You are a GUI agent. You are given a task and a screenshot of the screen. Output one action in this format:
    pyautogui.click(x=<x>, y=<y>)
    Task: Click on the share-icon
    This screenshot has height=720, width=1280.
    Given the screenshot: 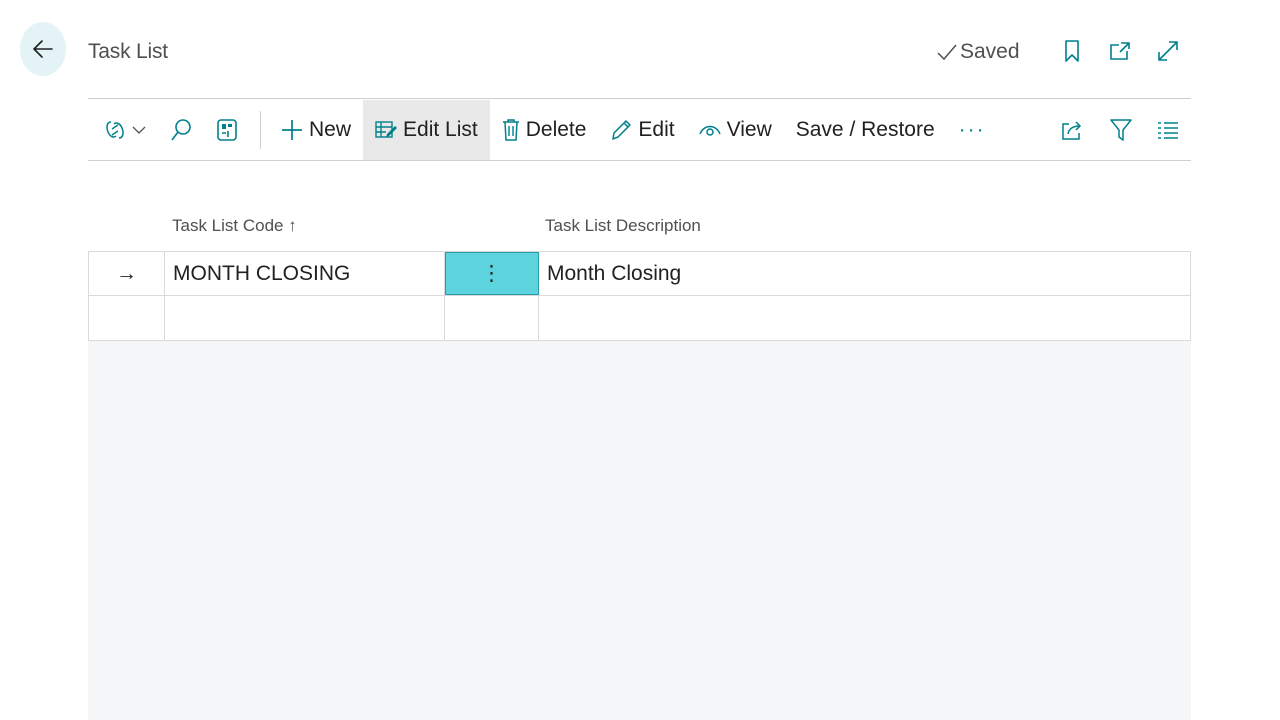 What is the action you would take?
    pyautogui.click(x=1072, y=130)
    